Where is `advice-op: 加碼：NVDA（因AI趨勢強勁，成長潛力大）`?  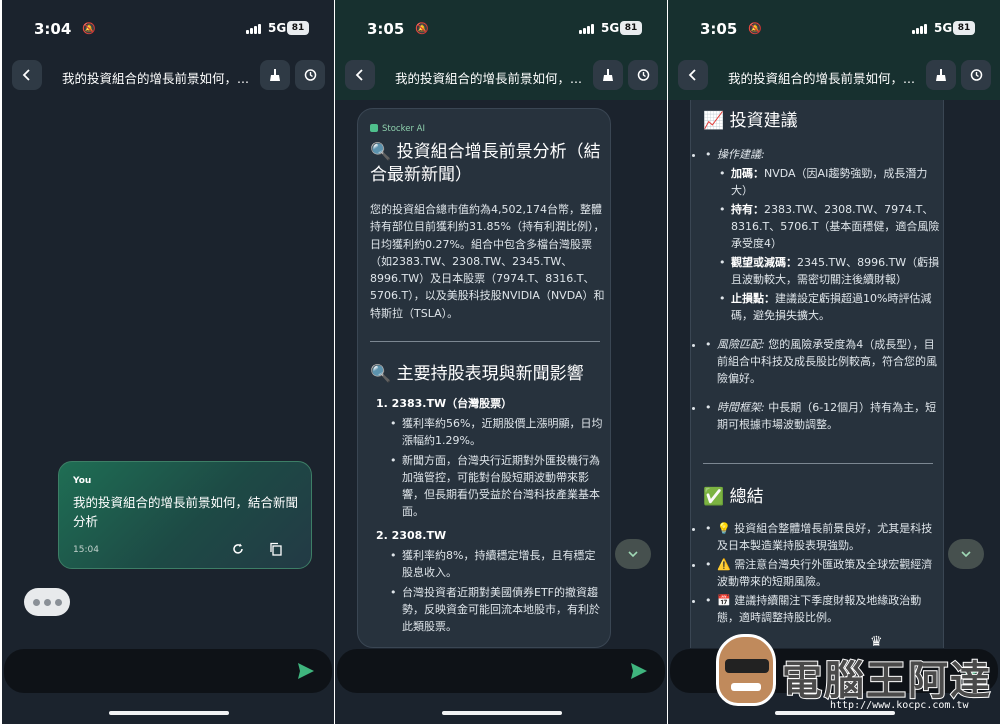
advice-op: 加碼：NVDA（因AI趨勢強勁，成長潛力大） is located at coordinates (830, 182).